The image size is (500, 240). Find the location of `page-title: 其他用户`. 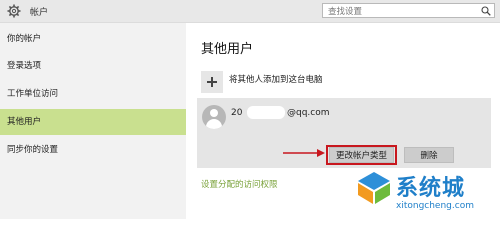

page-title: 其他用户 is located at coordinates (227, 49).